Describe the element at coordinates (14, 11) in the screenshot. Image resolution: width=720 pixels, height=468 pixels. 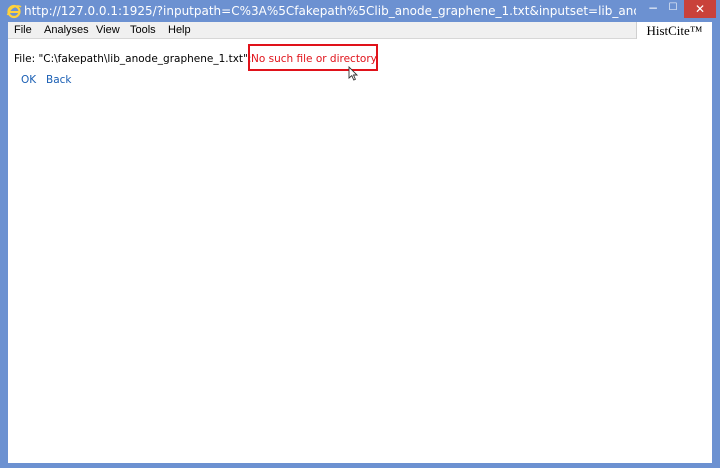
I see `internet-explorer-icon` at that location.